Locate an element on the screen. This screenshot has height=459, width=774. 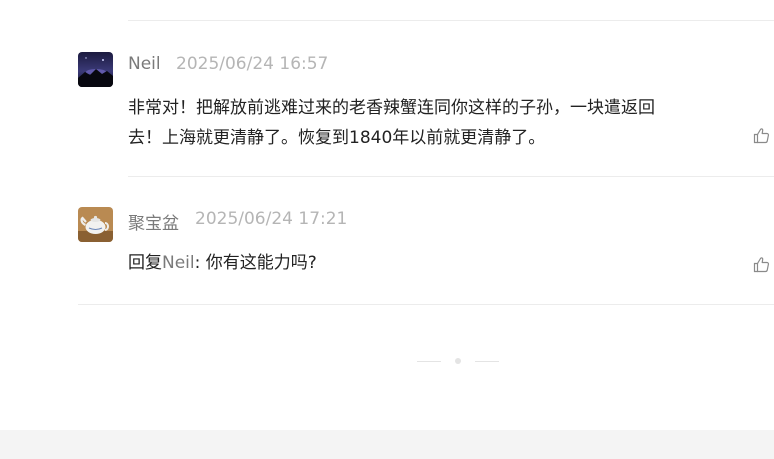
comment-content-line: 非常对！把解放前逃难过来的老香辣蟹连同你这样的子孙，一块遣返回 is located at coordinates (391, 108).